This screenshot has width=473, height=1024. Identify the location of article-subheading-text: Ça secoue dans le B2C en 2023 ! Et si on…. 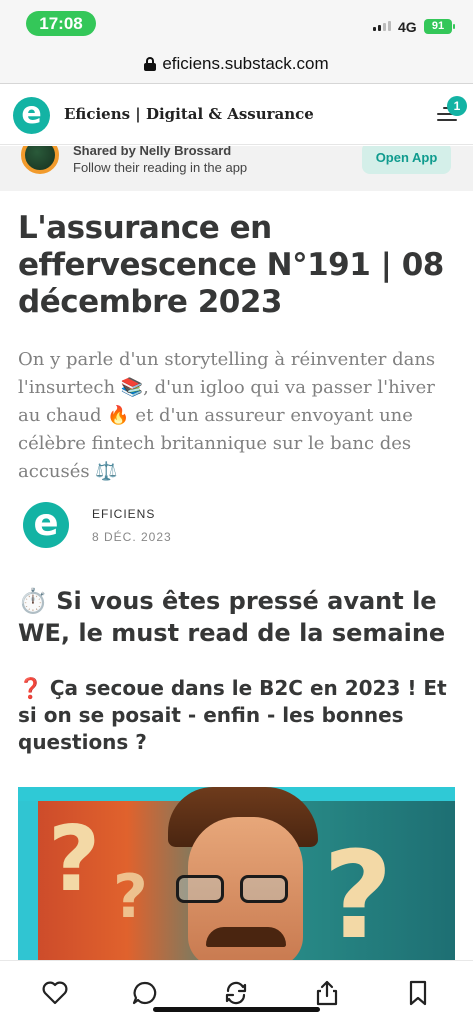
(232, 715).